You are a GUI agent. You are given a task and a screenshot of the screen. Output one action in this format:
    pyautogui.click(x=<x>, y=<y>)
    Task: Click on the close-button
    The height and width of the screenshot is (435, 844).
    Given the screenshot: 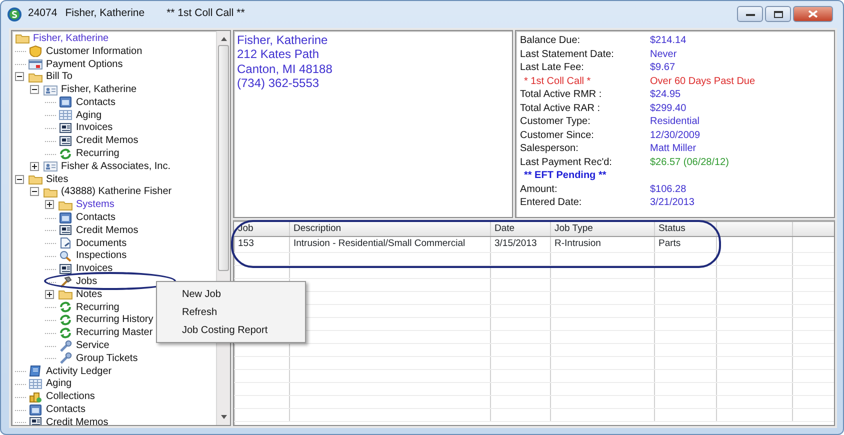 What is the action you would take?
    pyautogui.click(x=813, y=14)
    